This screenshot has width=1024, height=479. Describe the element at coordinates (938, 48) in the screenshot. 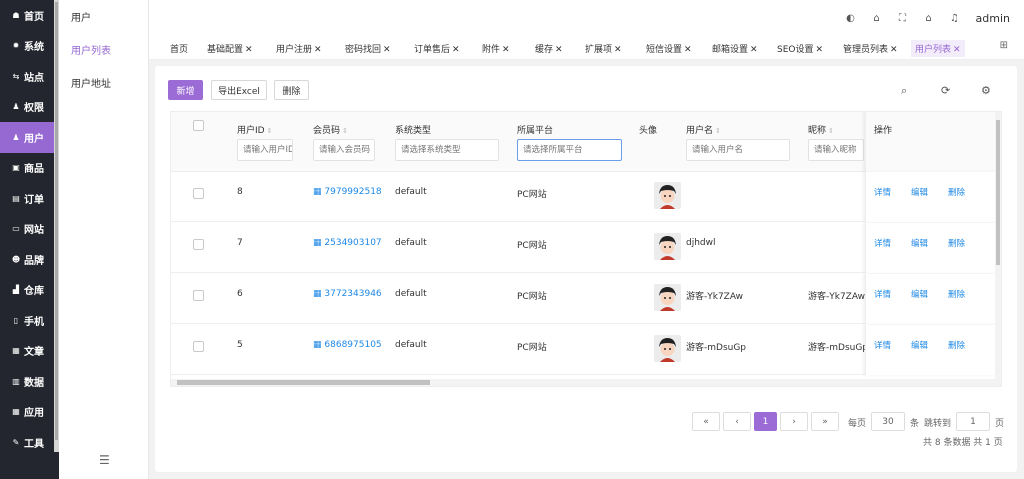

I see `tab-12: 用户列表 ✕` at that location.